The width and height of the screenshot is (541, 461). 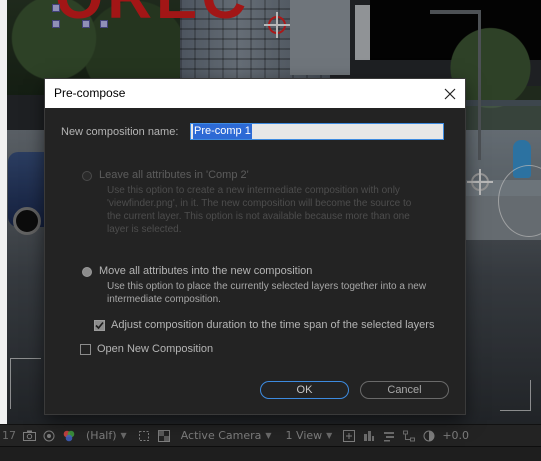 What do you see at coordinates (101, 435) in the screenshot?
I see `resolution-value: (Half)` at bounding box center [101, 435].